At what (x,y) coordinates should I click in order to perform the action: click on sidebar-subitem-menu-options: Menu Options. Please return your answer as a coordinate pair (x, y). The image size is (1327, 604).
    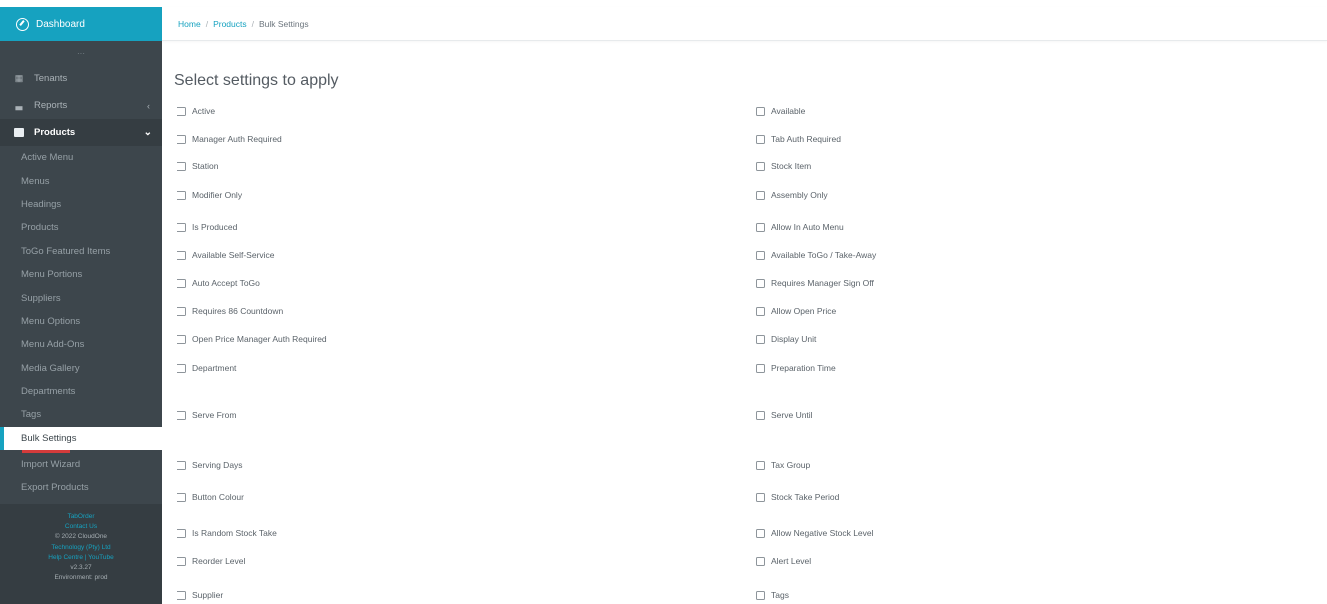
    Looking at the image, I should click on (81, 321).